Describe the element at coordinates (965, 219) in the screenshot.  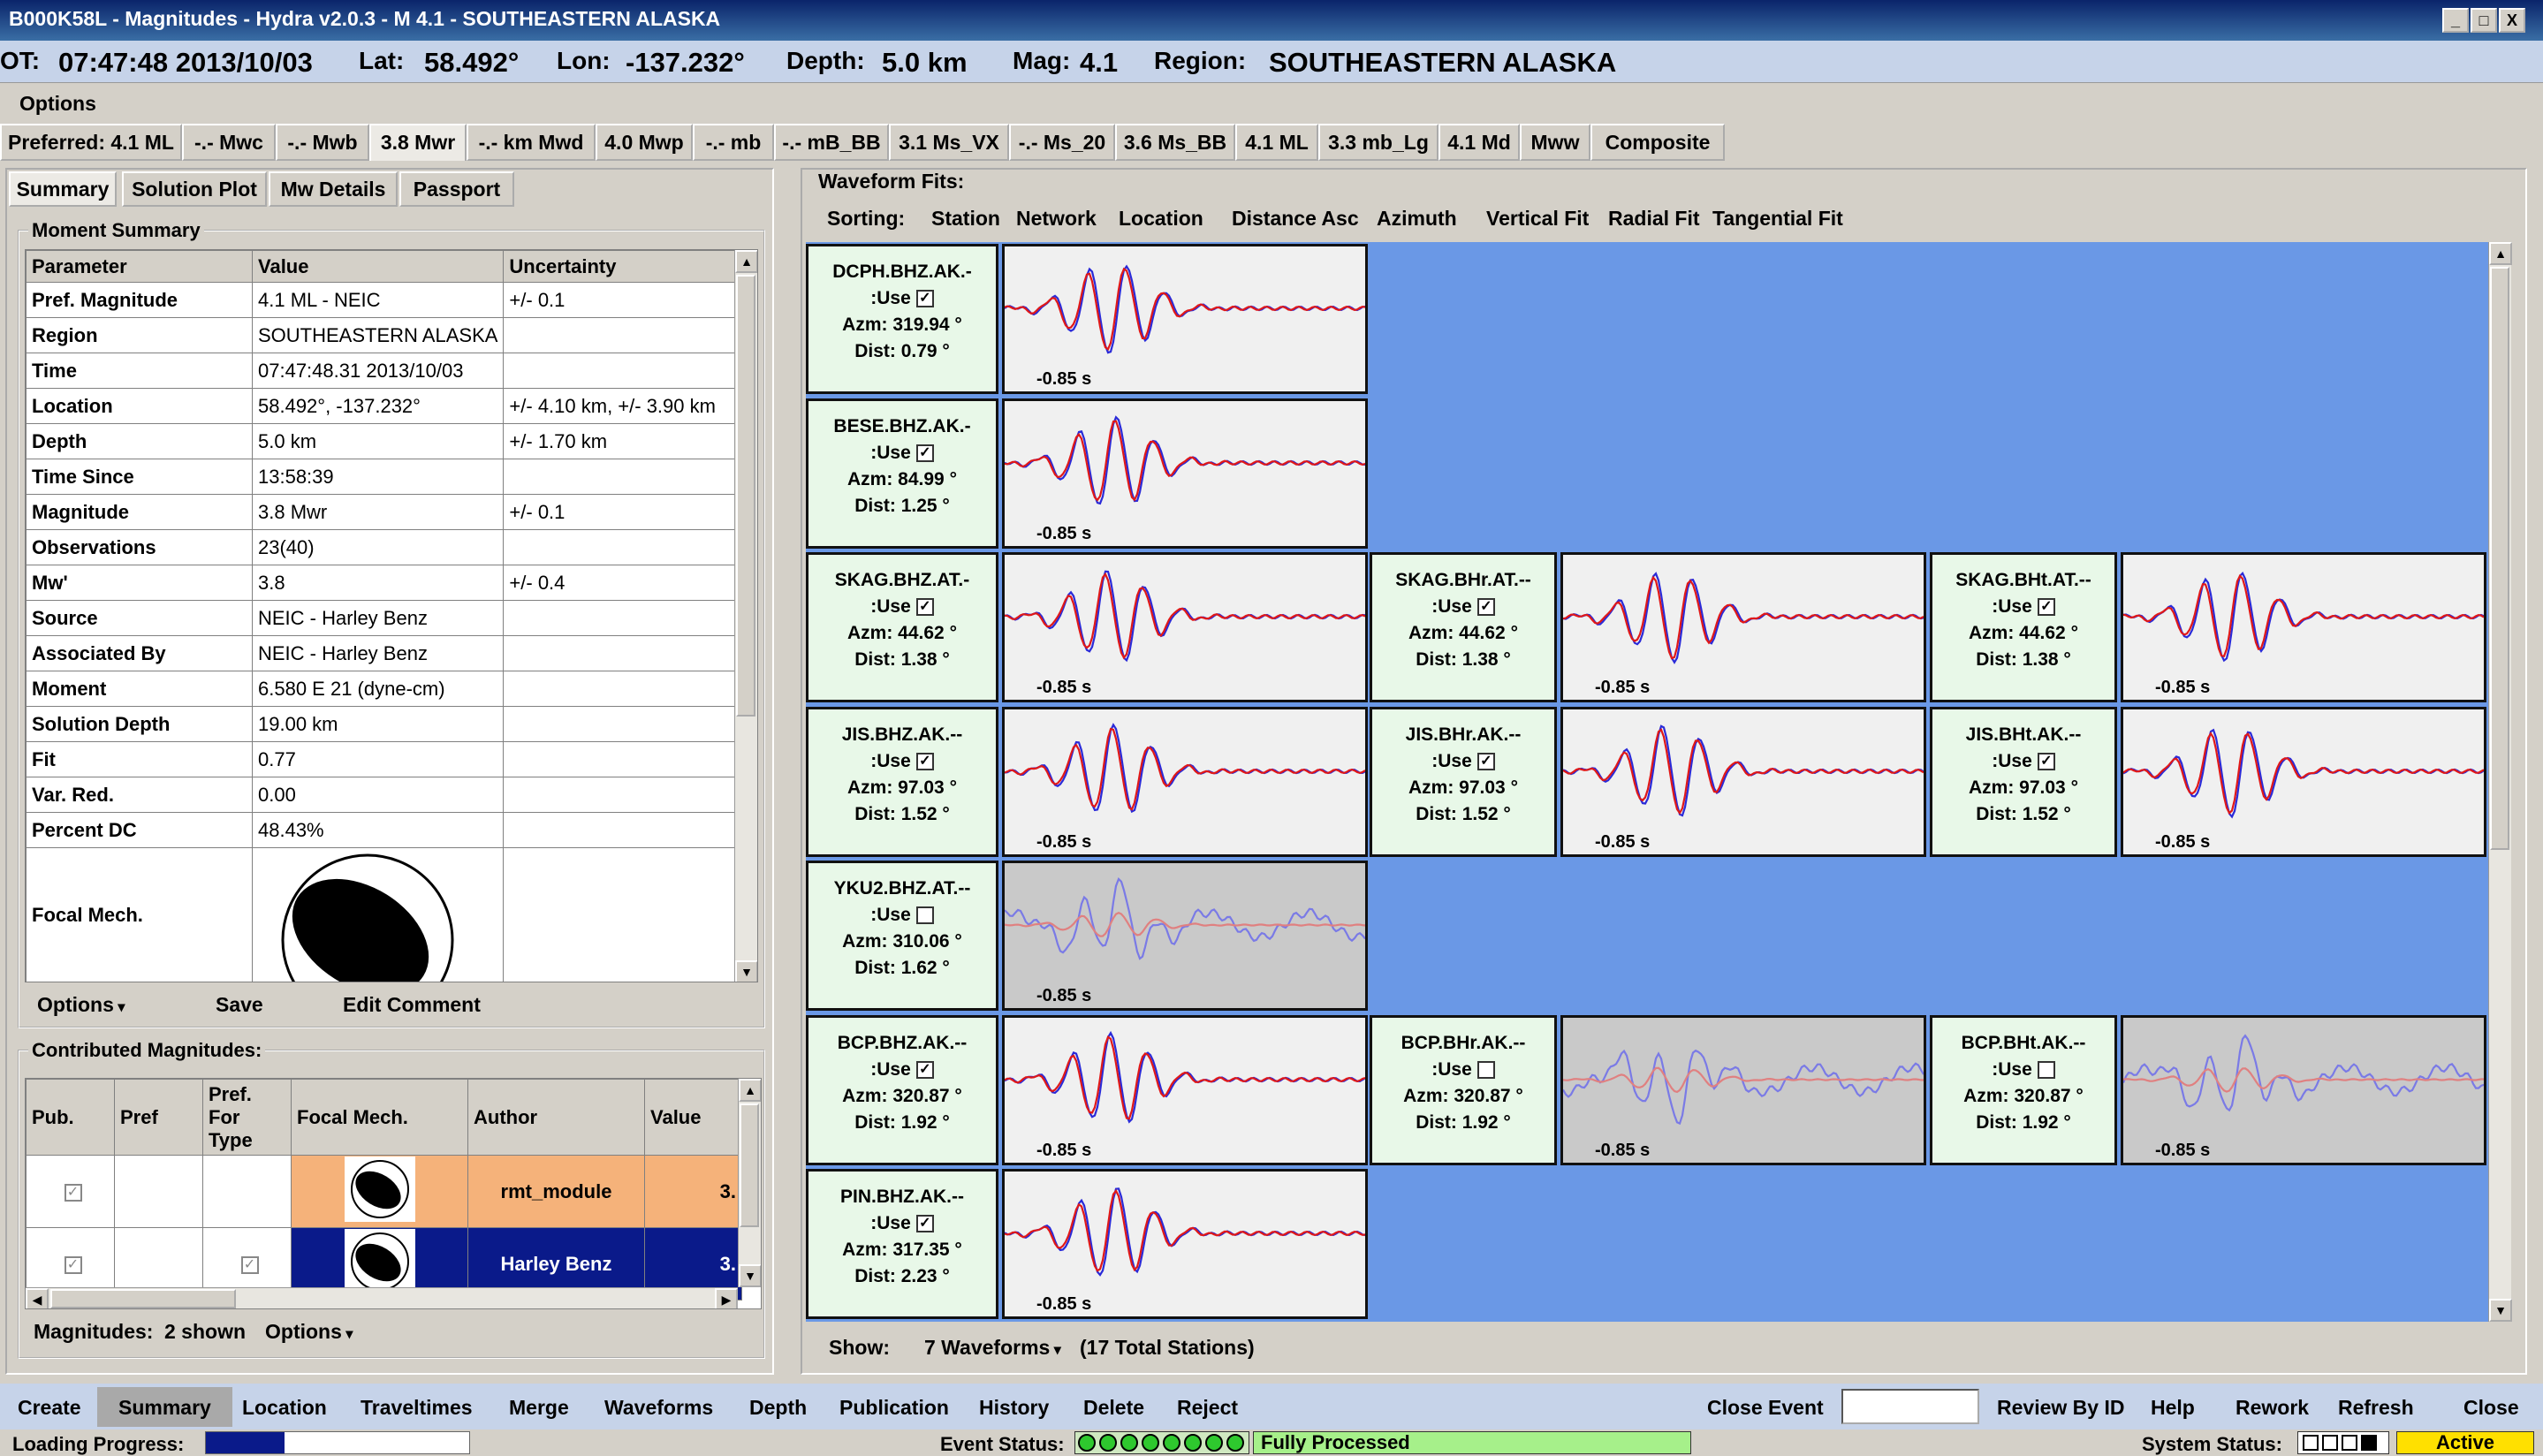
I see `sort-station-button: Station` at that location.